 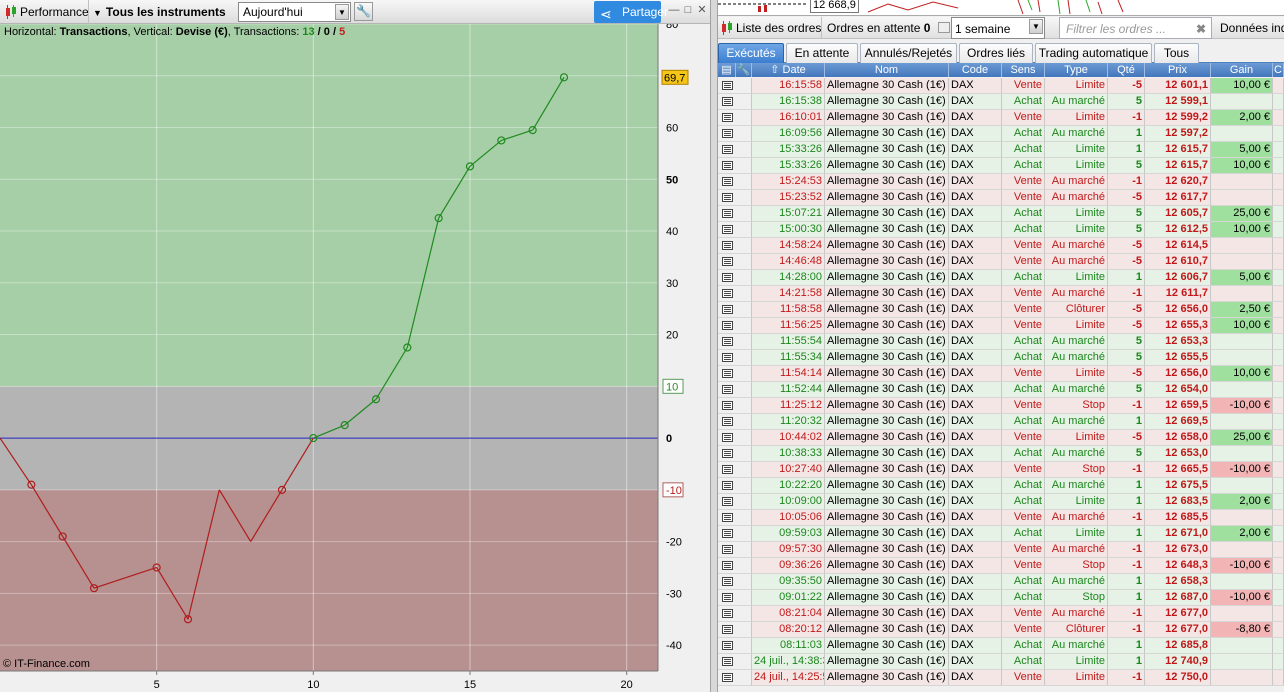 I want to click on header-gain: Gain, so click(x=1242, y=70).